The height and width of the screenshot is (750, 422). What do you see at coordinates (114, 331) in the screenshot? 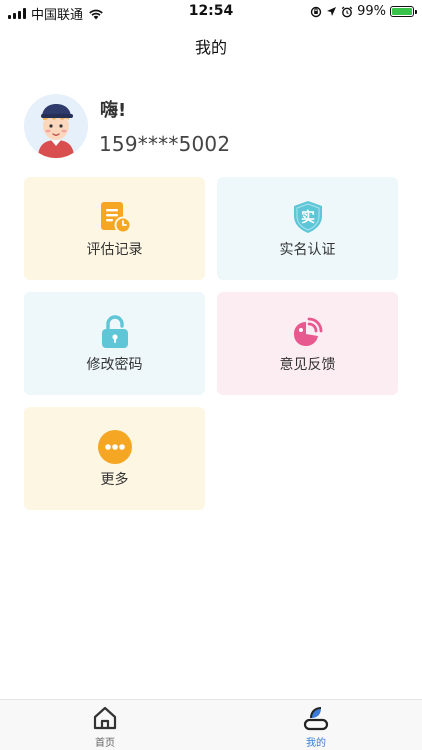
I see `unlock-icon` at bounding box center [114, 331].